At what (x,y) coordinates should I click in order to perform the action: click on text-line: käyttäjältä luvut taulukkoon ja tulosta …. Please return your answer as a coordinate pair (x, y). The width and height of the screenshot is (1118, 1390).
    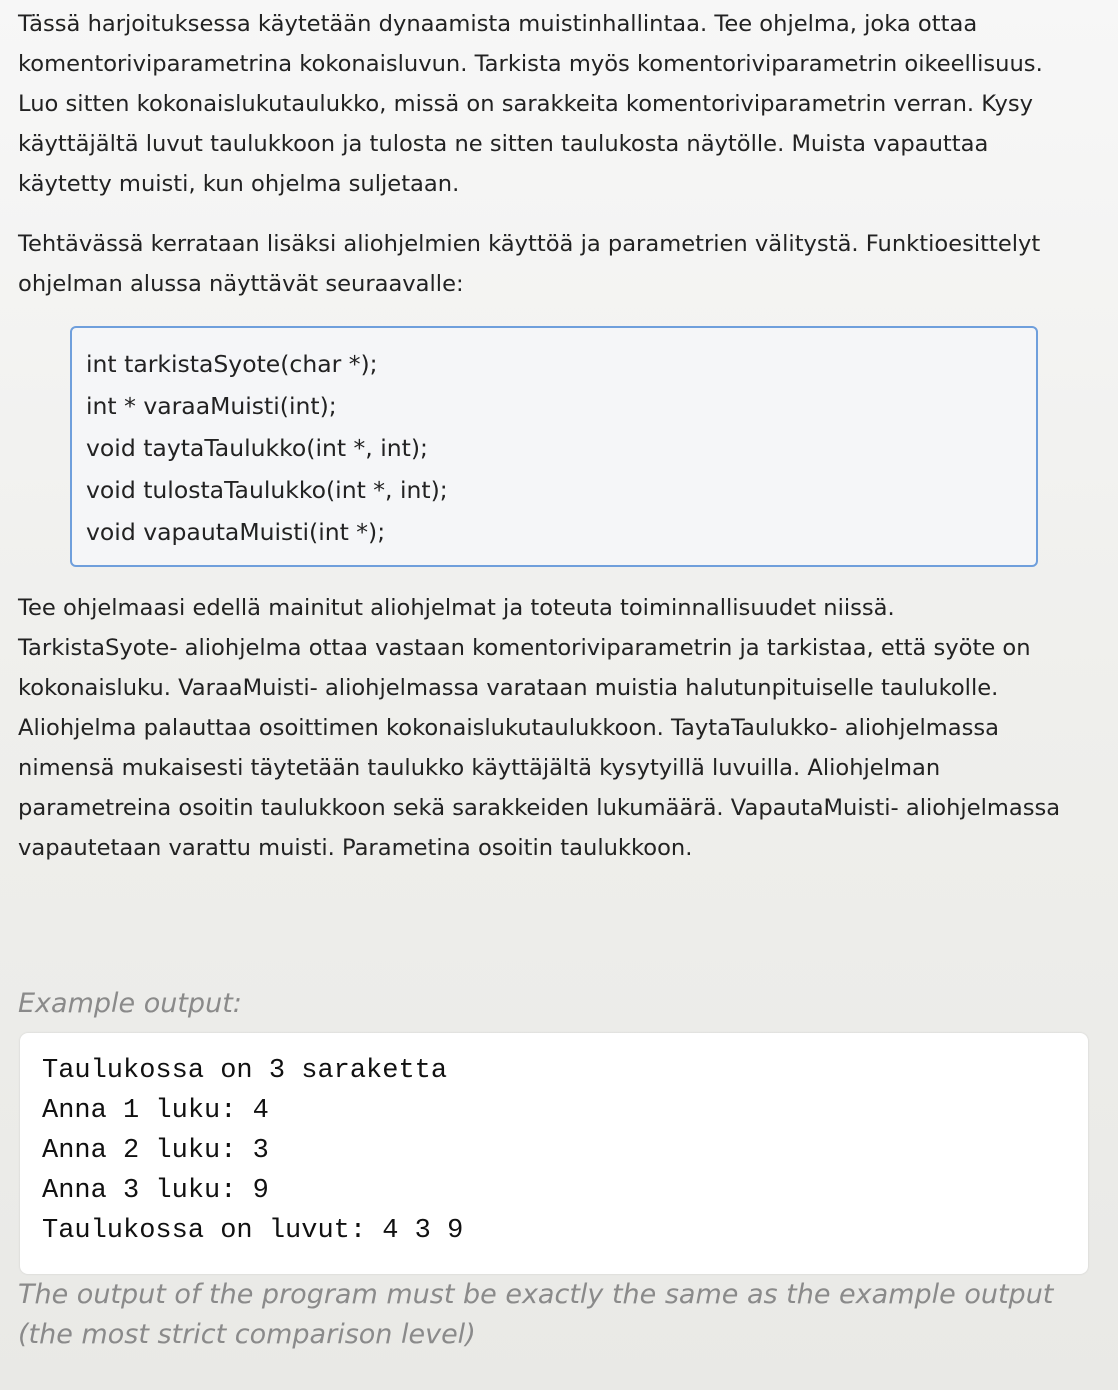
    Looking at the image, I should click on (503, 144).